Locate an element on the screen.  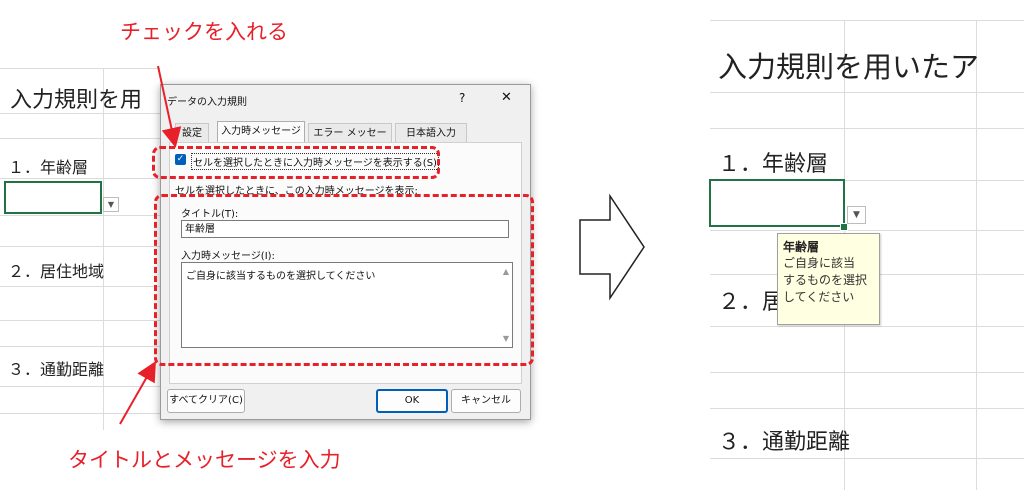
right-arrow-icon is located at coordinates (612, 247).